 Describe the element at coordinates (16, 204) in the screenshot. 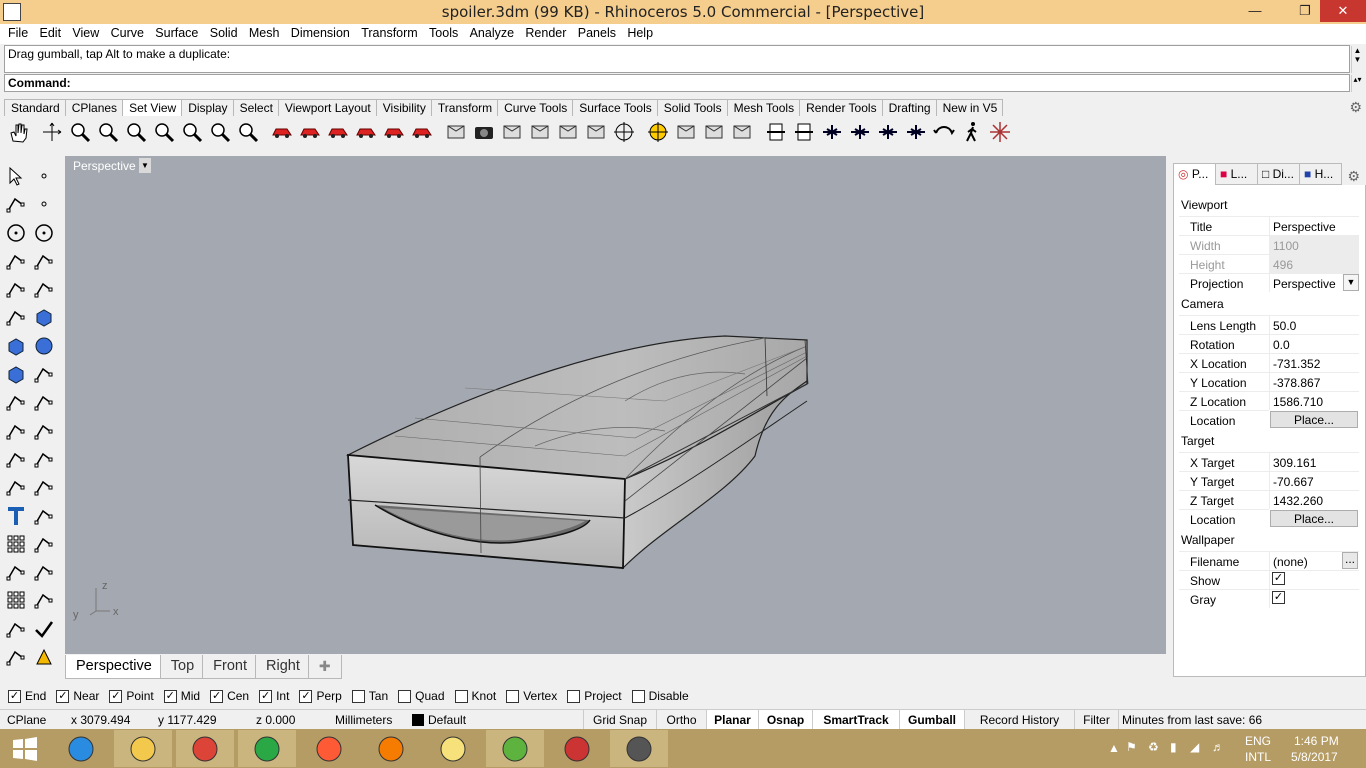

I see `polyline-icon` at that location.